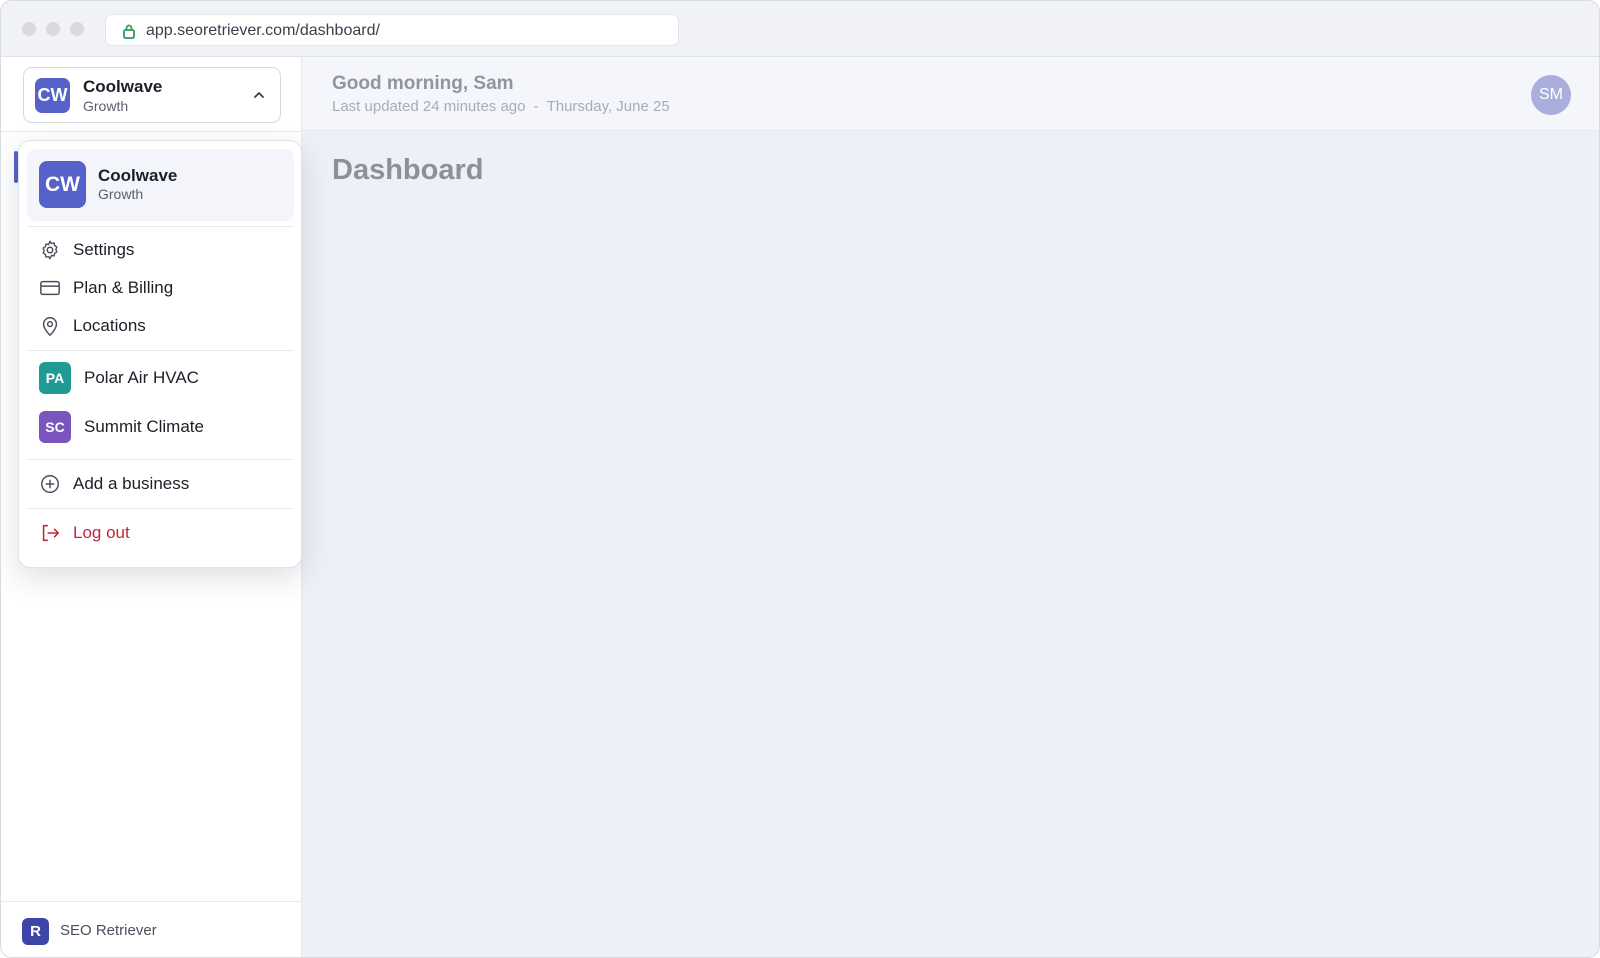 This screenshot has height=958, width=1600. I want to click on map-pin-icon, so click(50, 326).